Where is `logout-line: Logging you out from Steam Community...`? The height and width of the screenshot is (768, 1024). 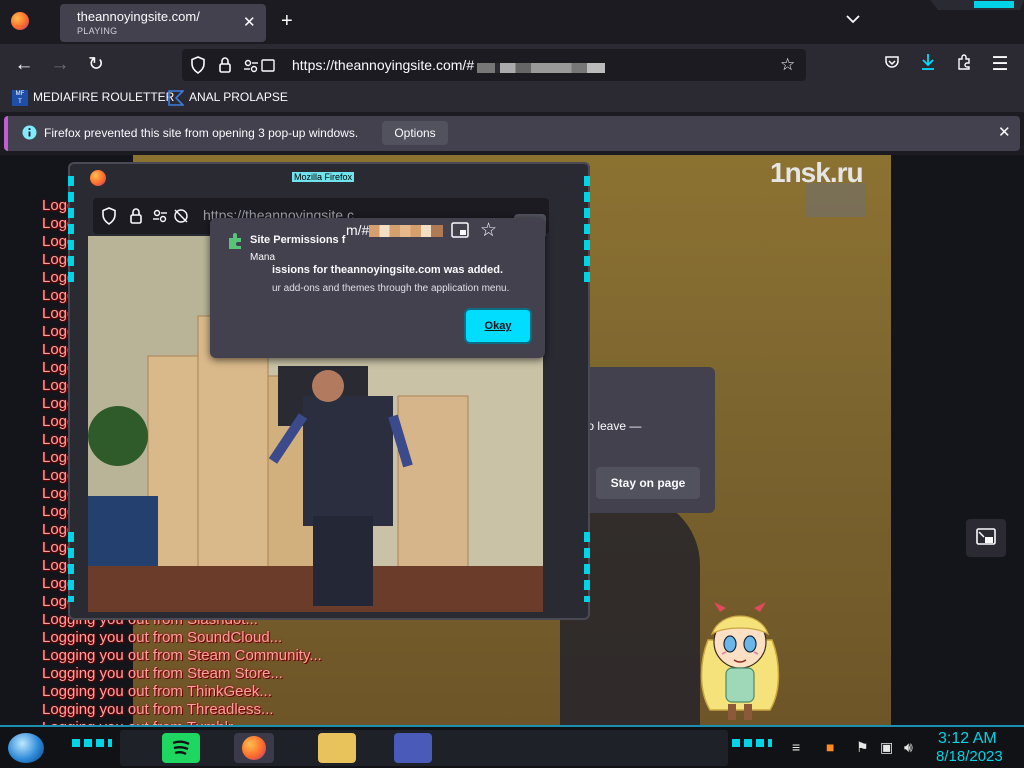
logout-line: Logging you out from Steam Community... is located at coordinates (182, 655).